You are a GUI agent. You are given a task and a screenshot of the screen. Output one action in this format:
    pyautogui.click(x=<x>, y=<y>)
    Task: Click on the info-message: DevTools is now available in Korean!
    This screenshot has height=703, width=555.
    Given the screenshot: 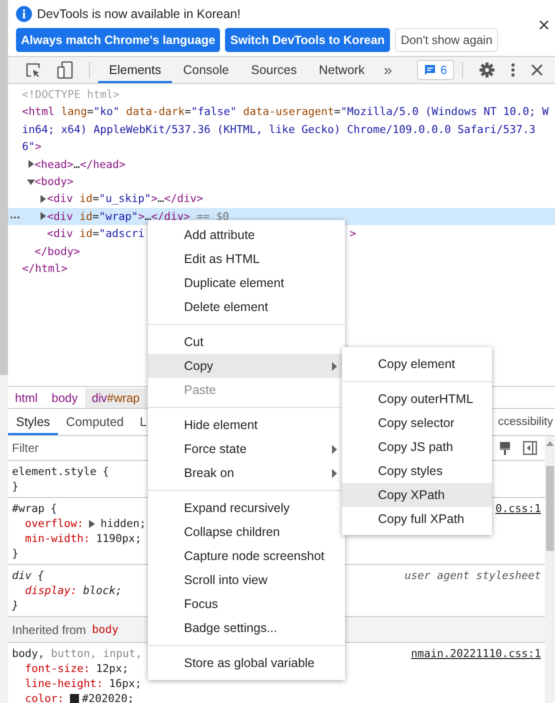 What is the action you would take?
    pyautogui.click(x=139, y=14)
    